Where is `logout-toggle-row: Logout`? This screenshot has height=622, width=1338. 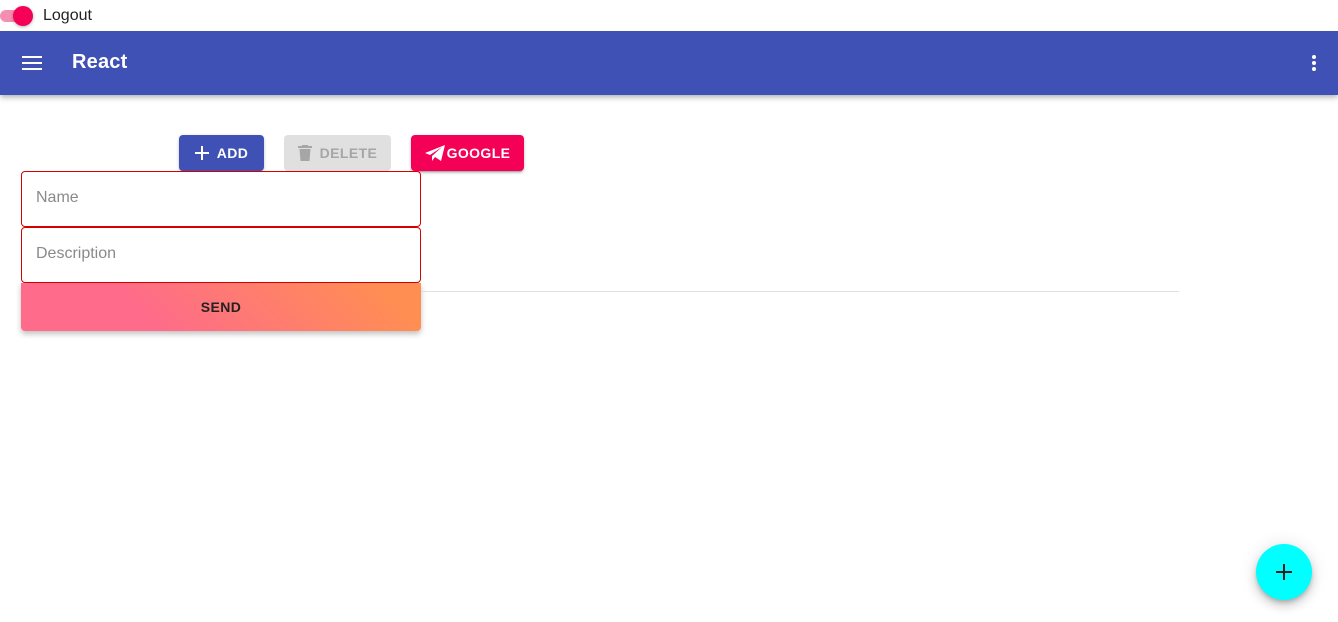
logout-toggle-row: Logout is located at coordinates (46, 15).